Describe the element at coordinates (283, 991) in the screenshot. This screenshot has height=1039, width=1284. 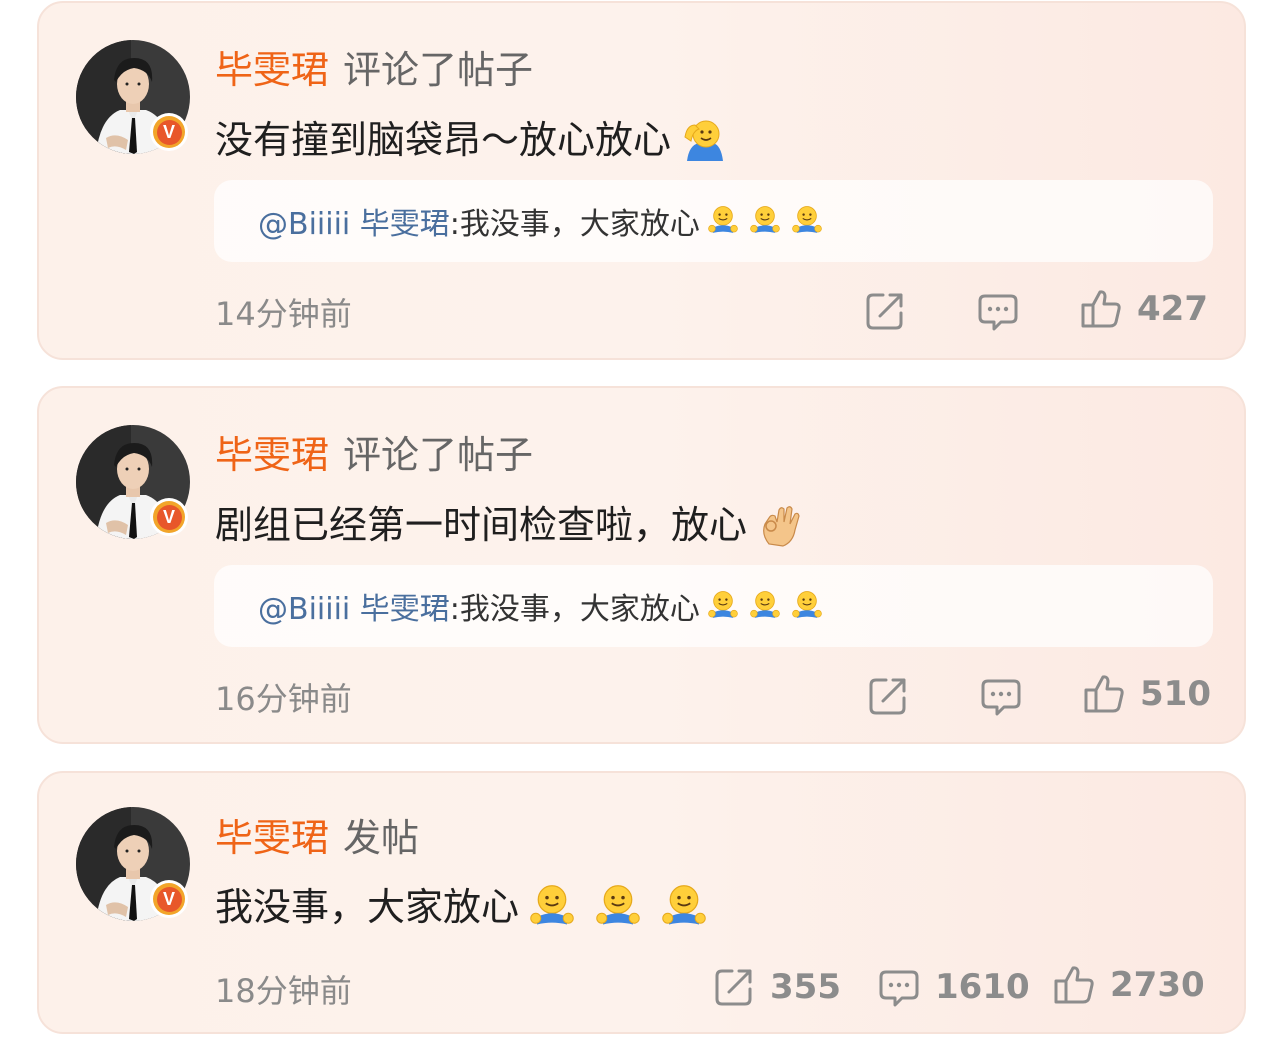
I see `post-timestamp: 18分钟前` at that location.